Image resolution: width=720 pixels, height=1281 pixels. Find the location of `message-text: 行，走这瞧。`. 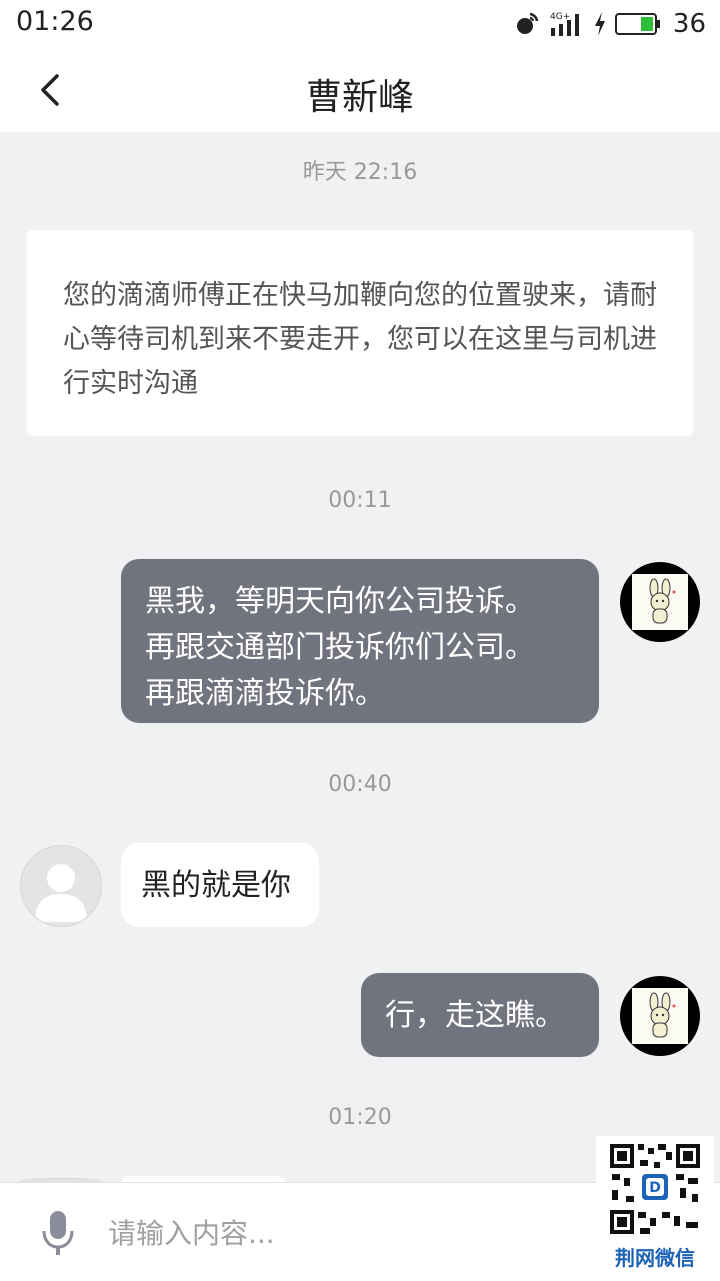

message-text: 行，走这瞧。 is located at coordinates (475, 1015).